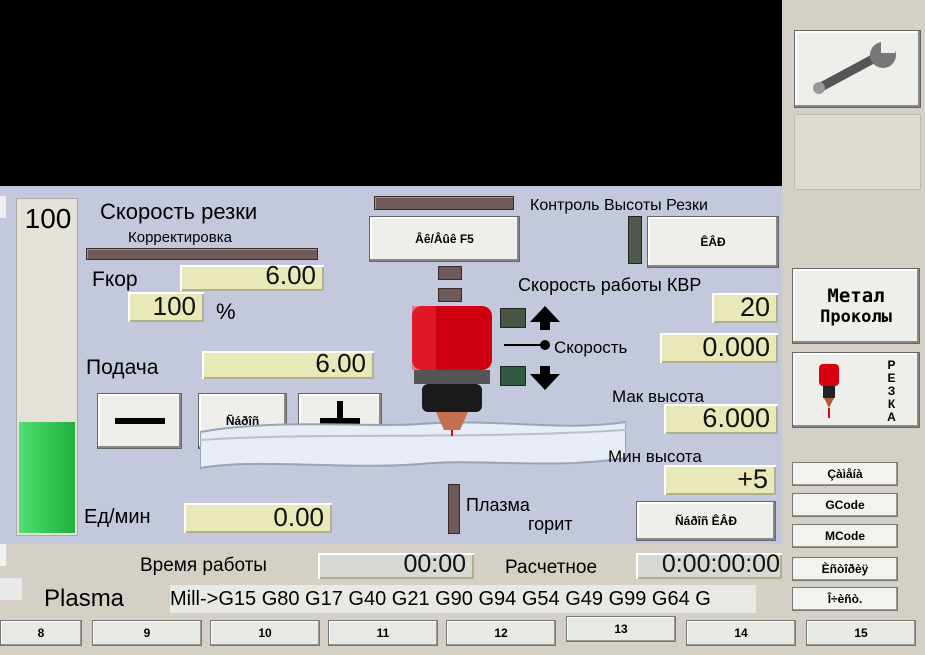 The width and height of the screenshot is (925, 655). Describe the element at coordinates (117, 517) in the screenshot. I see `units-label: Ед/мин` at that location.